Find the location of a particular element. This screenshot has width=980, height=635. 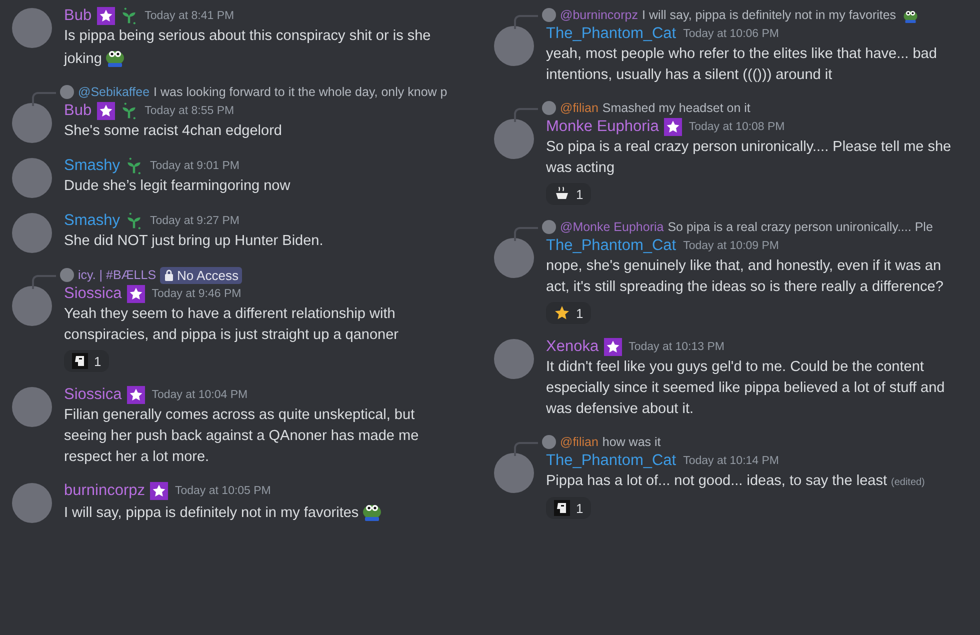

timestamp: Today at 8:55 PM is located at coordinates (189, 111).